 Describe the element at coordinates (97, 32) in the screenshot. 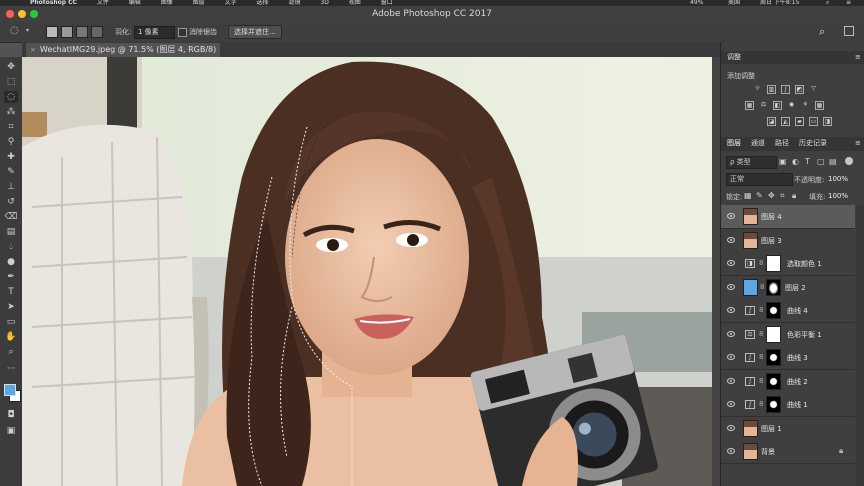

I see `intersect-selection-icon` at that location.